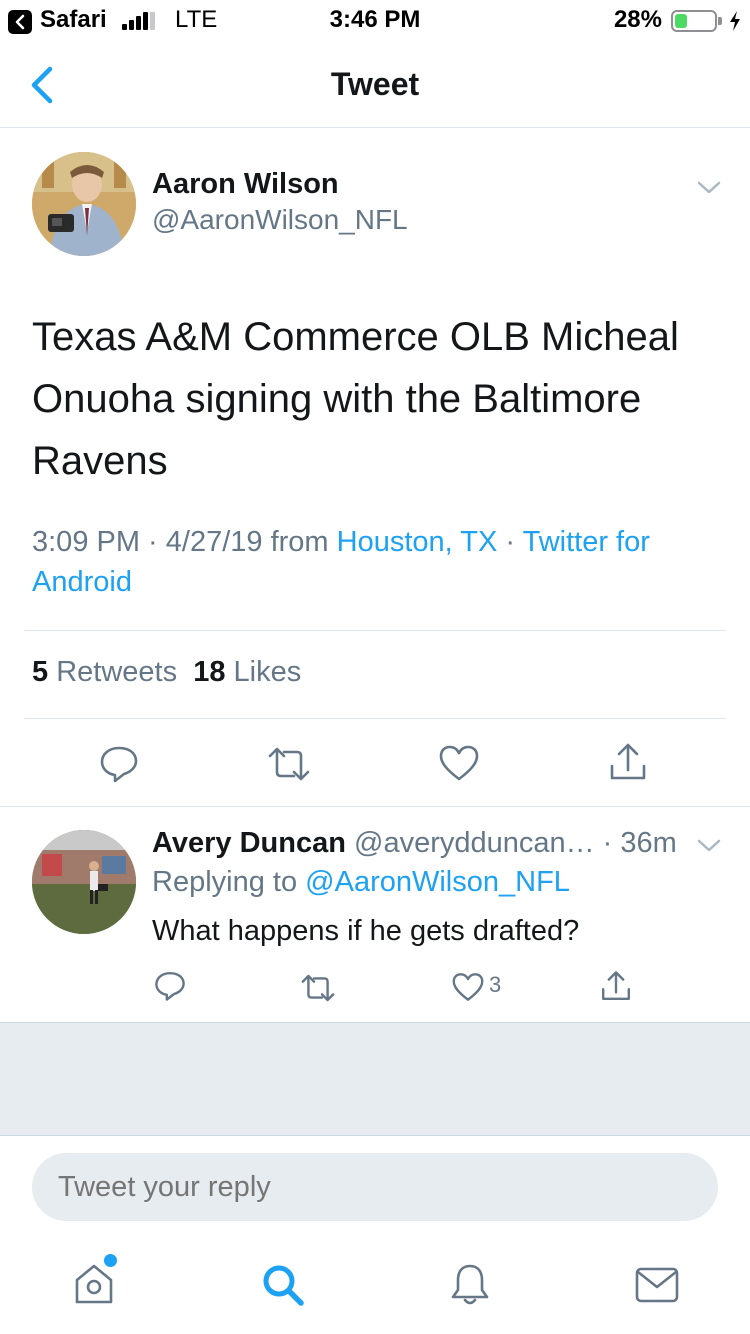 This screenshot has height=1334, width=750. What do you see at coordinates (437, 882) in the screenshot?
I see `replying-to-link: @AaronWilson_NFL` at bounding box center [437, 882].